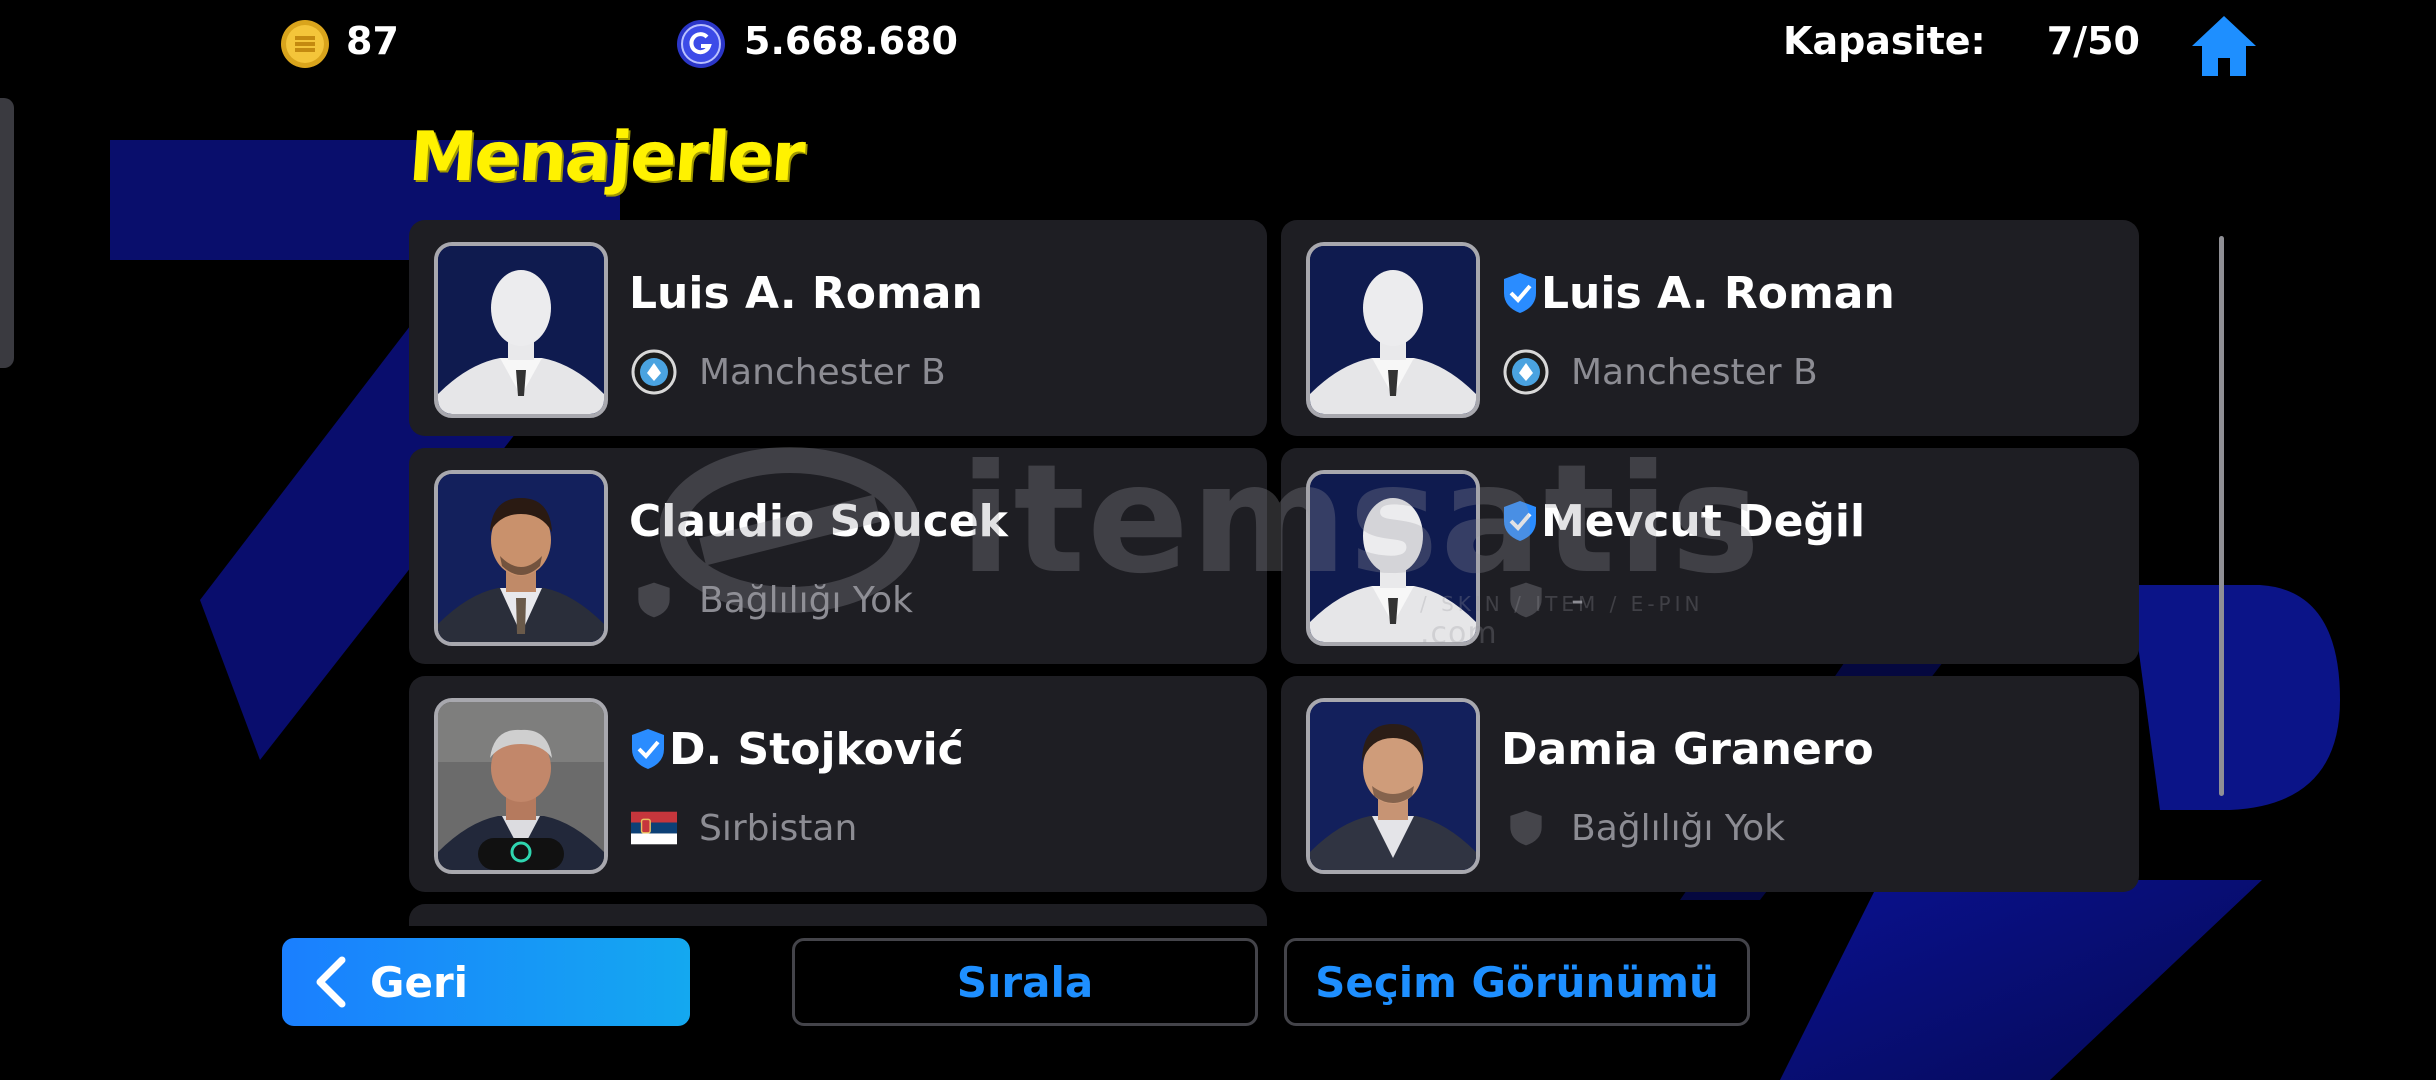 The width and height of the screenshot is (2436, 1080). I want to click on home-icon, so click(2224, 46).